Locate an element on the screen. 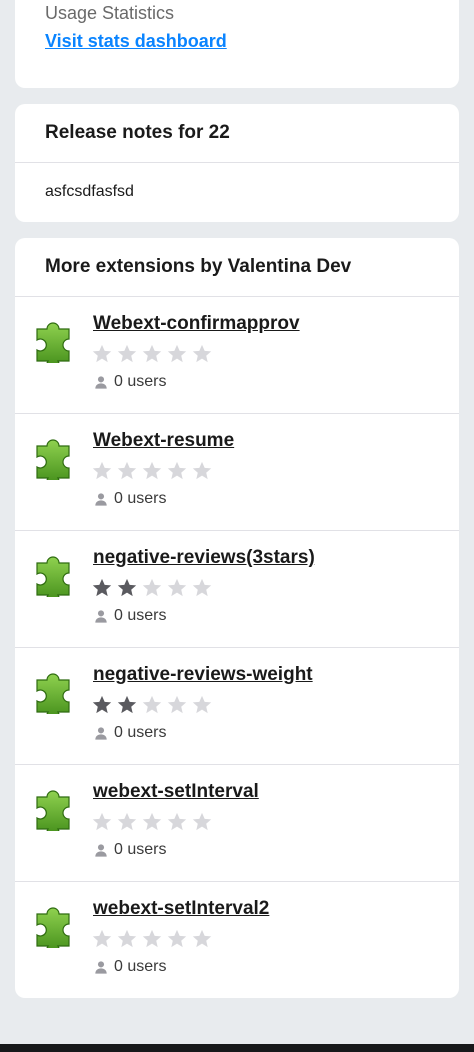 The image size is (474, 1052). addon-item: webext-setInterval 0 users is located at coordinates (237, 823).